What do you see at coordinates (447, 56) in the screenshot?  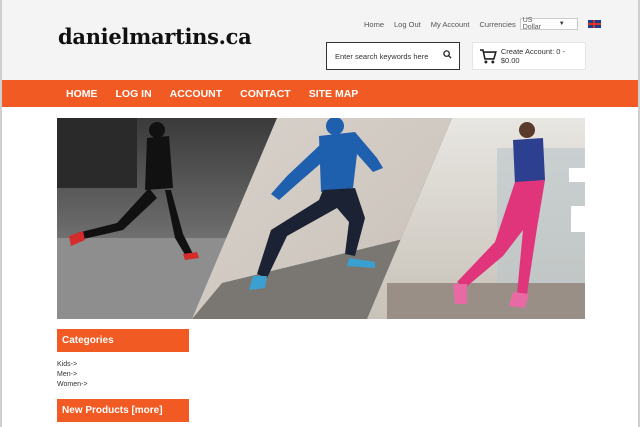 I see `search-icon` at bounding box center [447, 56].